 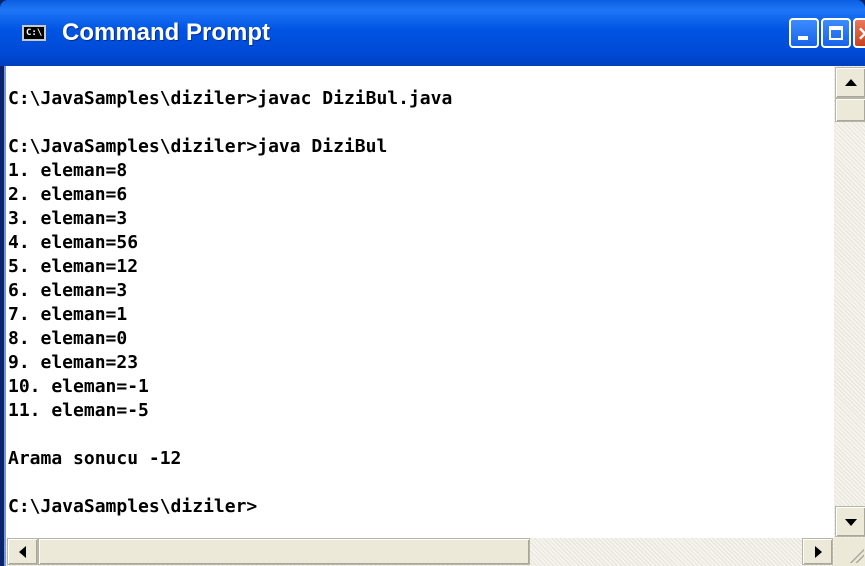 I want to click on minimize-icon, so click(x=803, y=38).